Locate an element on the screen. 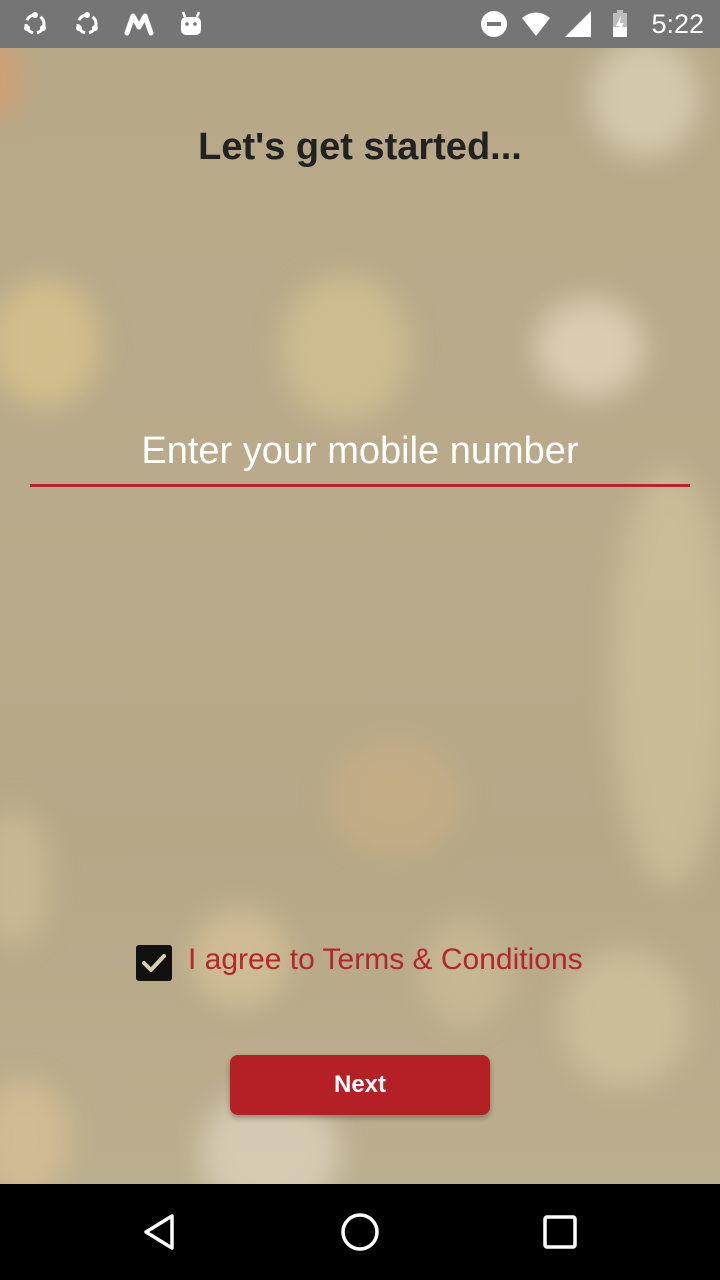 The width and height of the screenshot is (720, 1280). android-icon is located at coordinates (191, 23).